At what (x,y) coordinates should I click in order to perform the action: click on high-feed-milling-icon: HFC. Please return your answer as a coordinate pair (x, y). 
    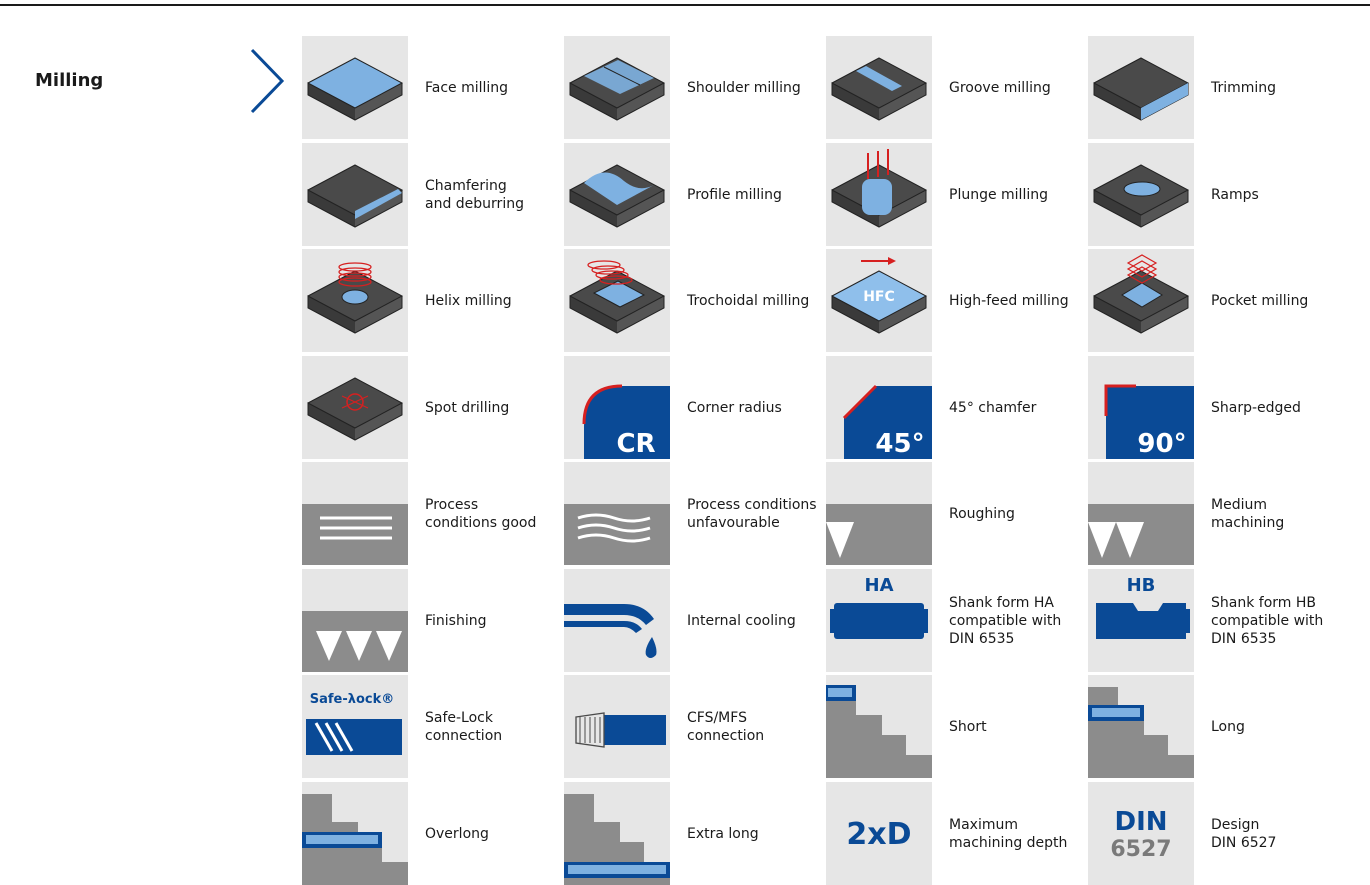
    Looking at the image, I should click on (879, 300).